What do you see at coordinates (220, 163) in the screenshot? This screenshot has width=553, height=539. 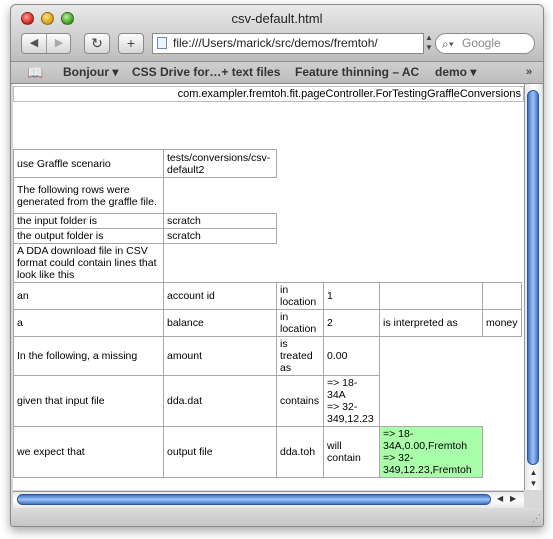 I see `table-cell: tests/conversions/csv-default2` at bounding box center [220, 163].